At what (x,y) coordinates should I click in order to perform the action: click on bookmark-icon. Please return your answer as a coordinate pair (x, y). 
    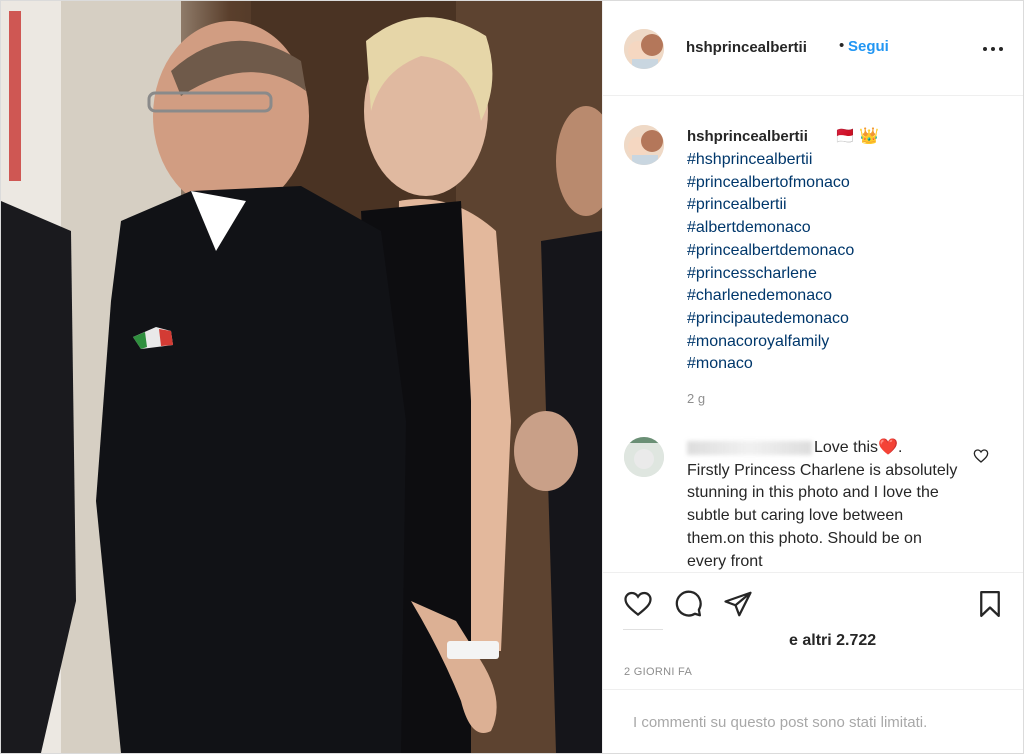
    Looking at the image, I should click on (990, 604).